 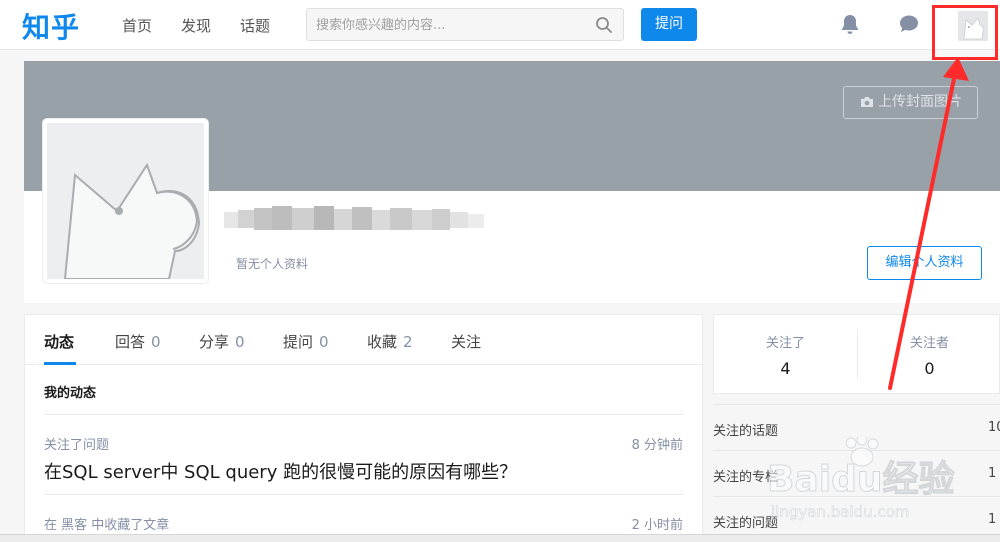 What do you see at coordinates (909, 24) in the screenshot?
I see `message-icon` at bounding box center [909, 24].